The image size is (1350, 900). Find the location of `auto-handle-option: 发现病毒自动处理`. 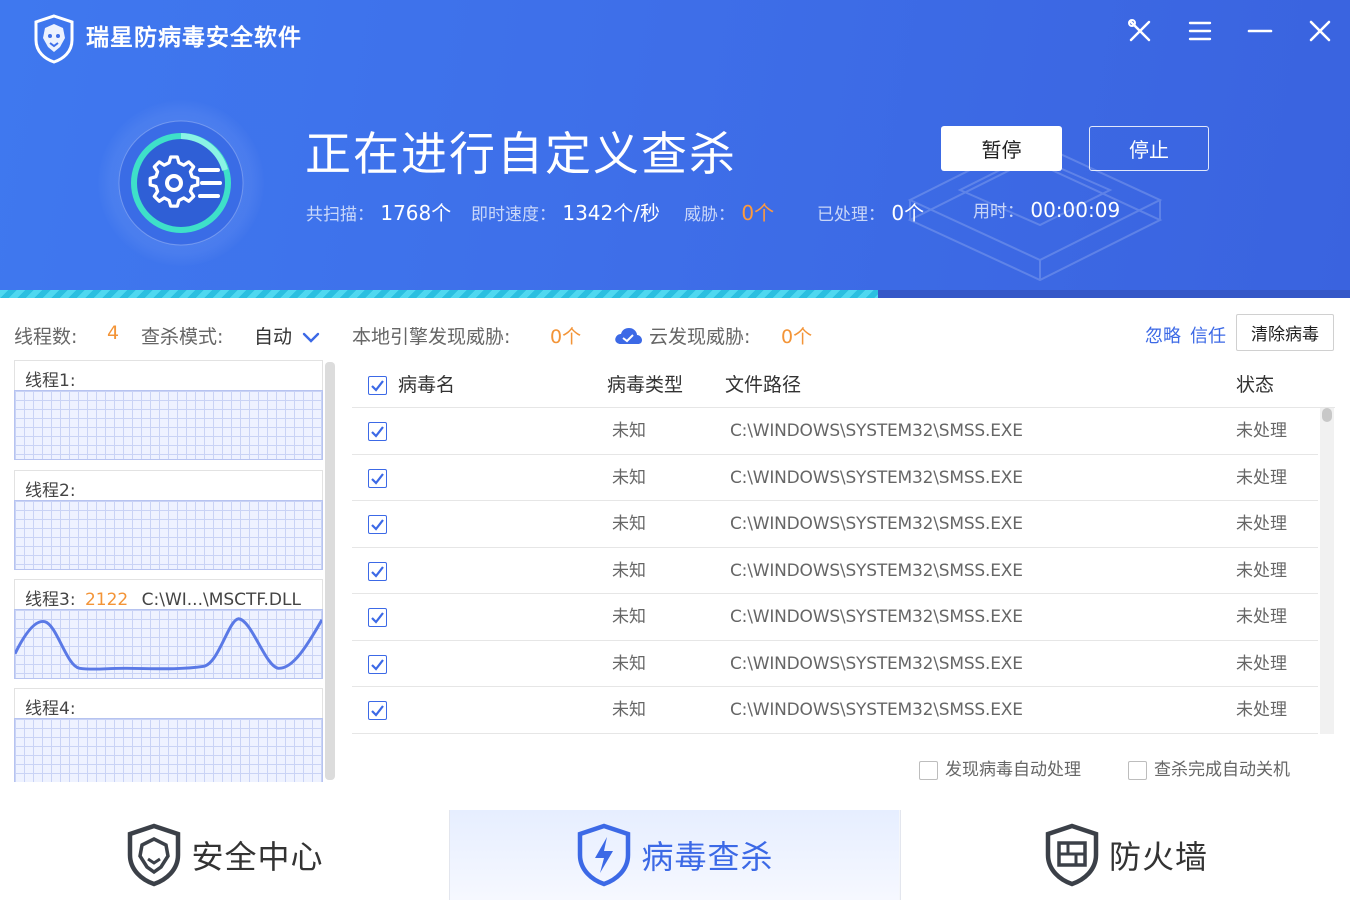

auto-handle-option: 发现病毒自动处理 is located at coordinates (1000, 767).